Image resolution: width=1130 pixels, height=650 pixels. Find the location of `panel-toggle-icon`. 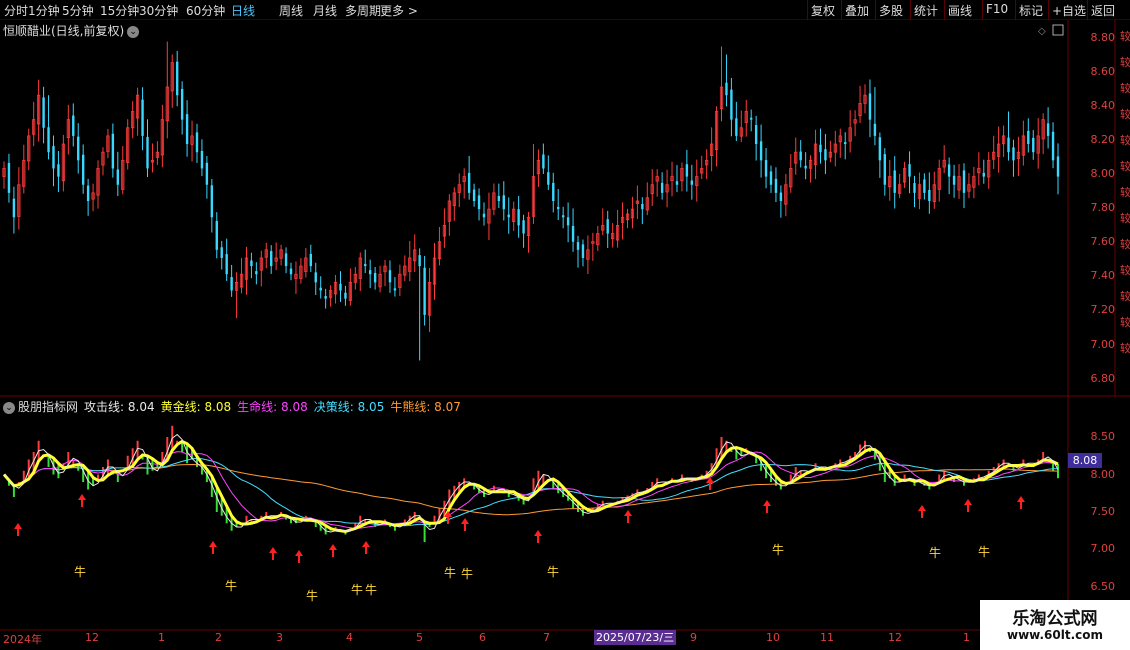

panel-toggle-icon is located at coordinates (1058, 30).